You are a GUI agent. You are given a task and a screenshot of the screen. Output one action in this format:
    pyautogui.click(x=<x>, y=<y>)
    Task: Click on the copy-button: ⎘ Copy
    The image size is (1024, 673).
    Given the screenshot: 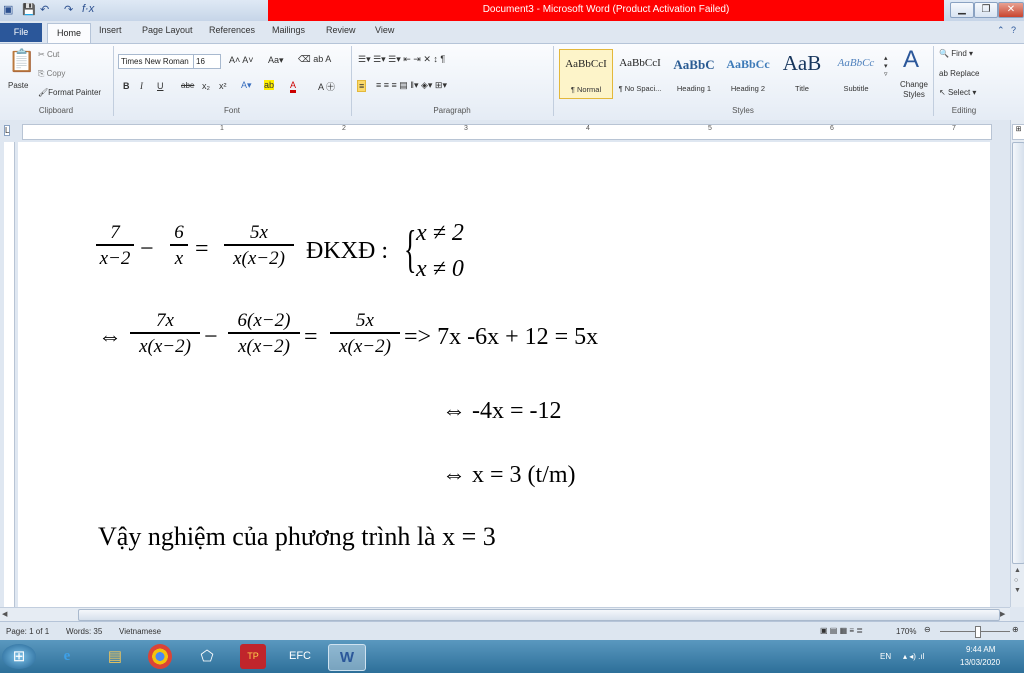 What is the action you would take?
    pyautogui.click(x=51, y=74)
    